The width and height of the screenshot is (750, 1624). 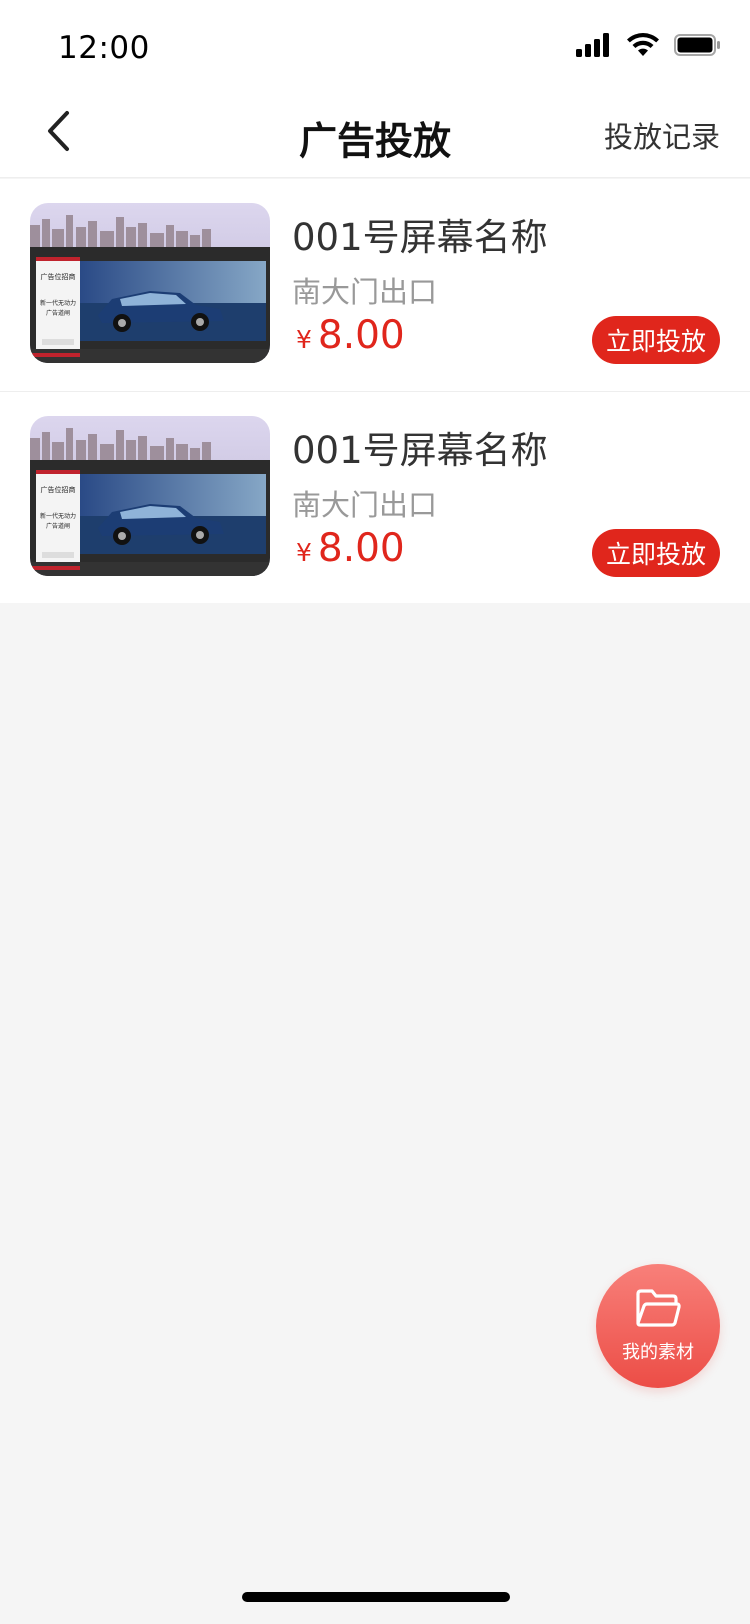 What do you see at coordinates (104, 48) in the screenshot?
I see `status-time: 12:00` at bounding box center [104, 48].